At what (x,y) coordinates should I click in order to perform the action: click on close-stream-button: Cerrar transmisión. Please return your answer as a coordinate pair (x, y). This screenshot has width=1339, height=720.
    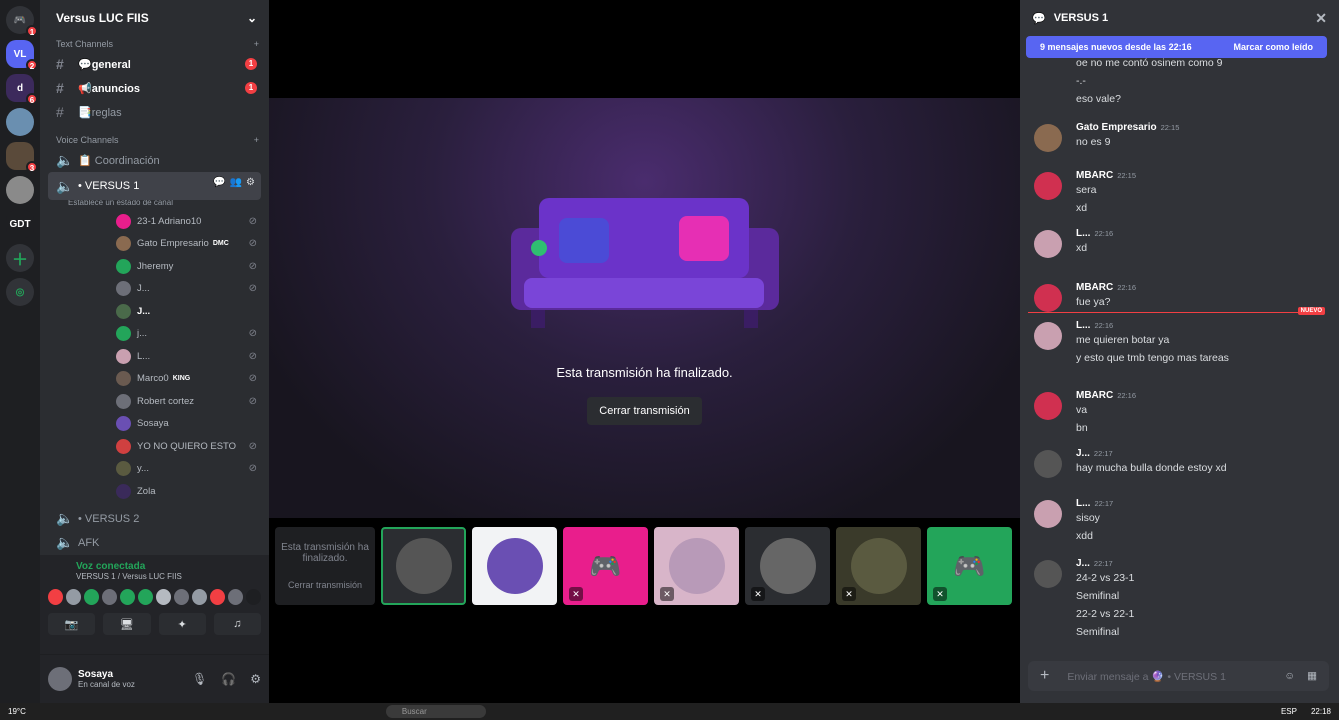
    Looking at the image, I should click on (644, 411).